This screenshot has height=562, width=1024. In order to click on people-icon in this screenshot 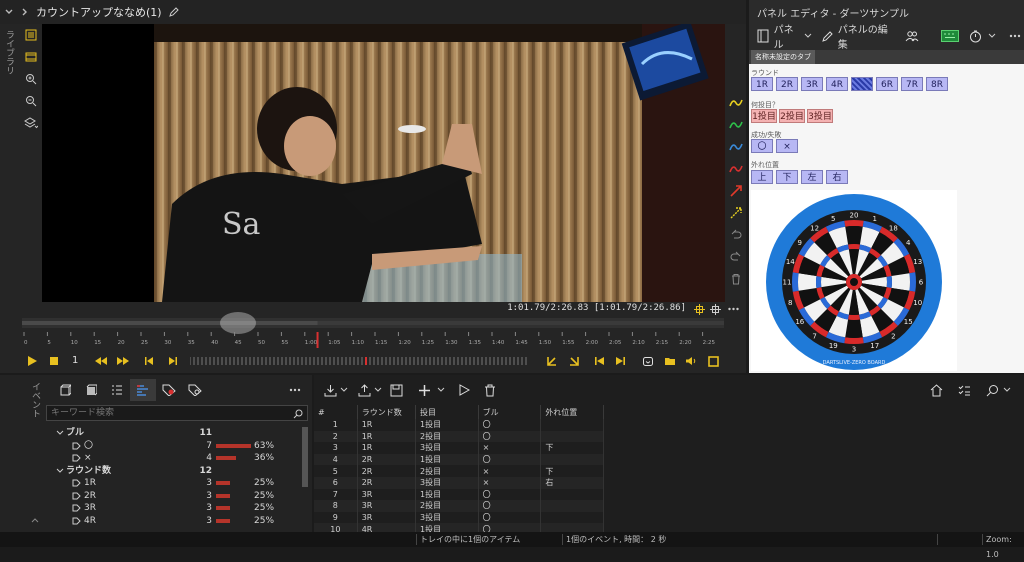, I will do `click(912, 36)`.